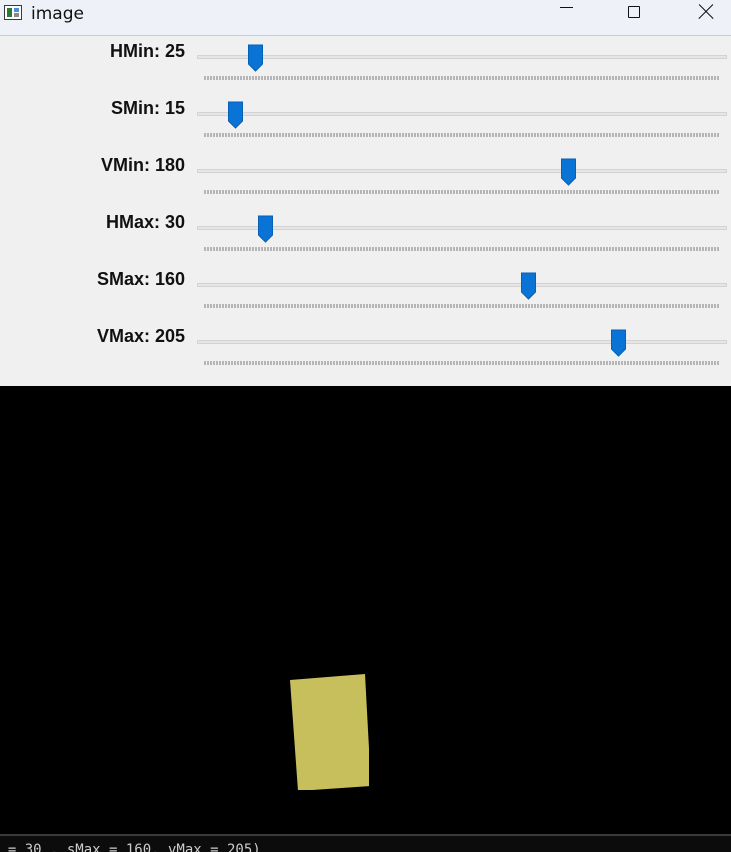  What do you see at coordinates (365, 18) in the screenshot?
I see `title-bar: image` at bounding box center [365, 18].